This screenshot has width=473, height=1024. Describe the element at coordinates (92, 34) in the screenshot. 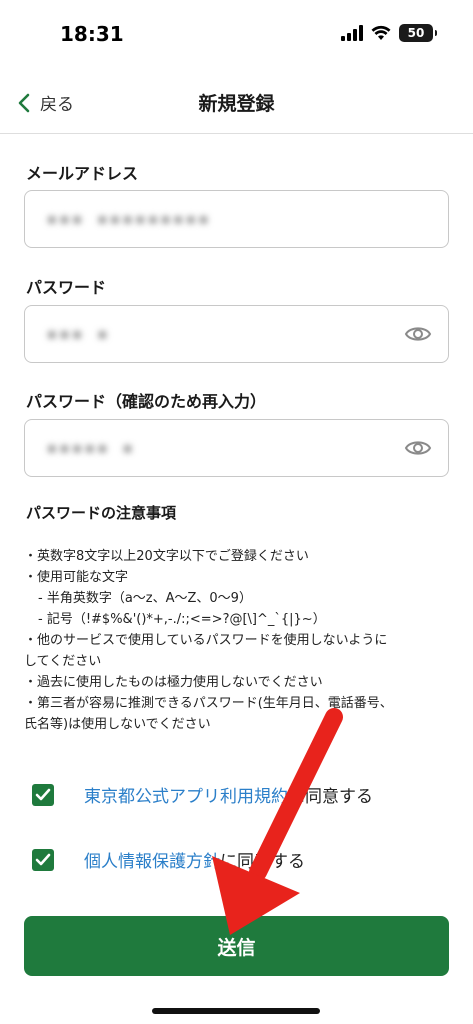

I see `status-time: 18:31` at that location.